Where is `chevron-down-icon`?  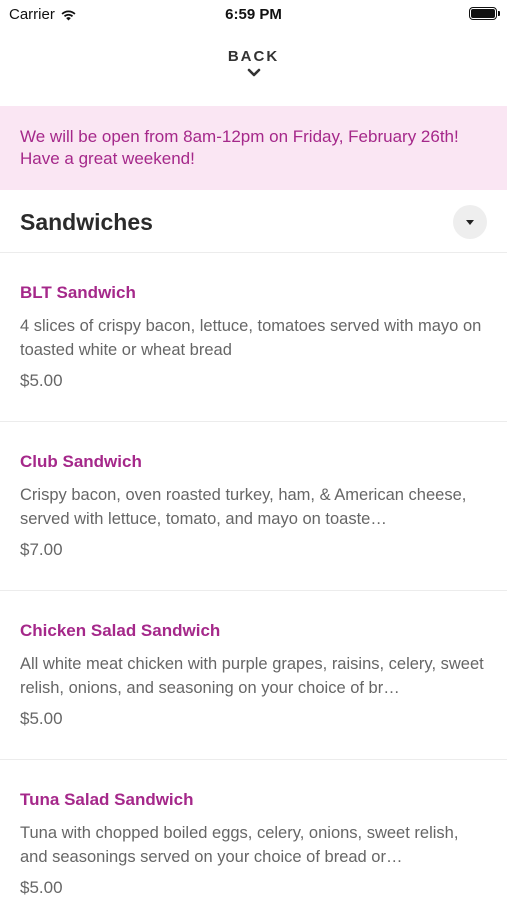
chevron-down-icon is located at coordinates (253, 72).